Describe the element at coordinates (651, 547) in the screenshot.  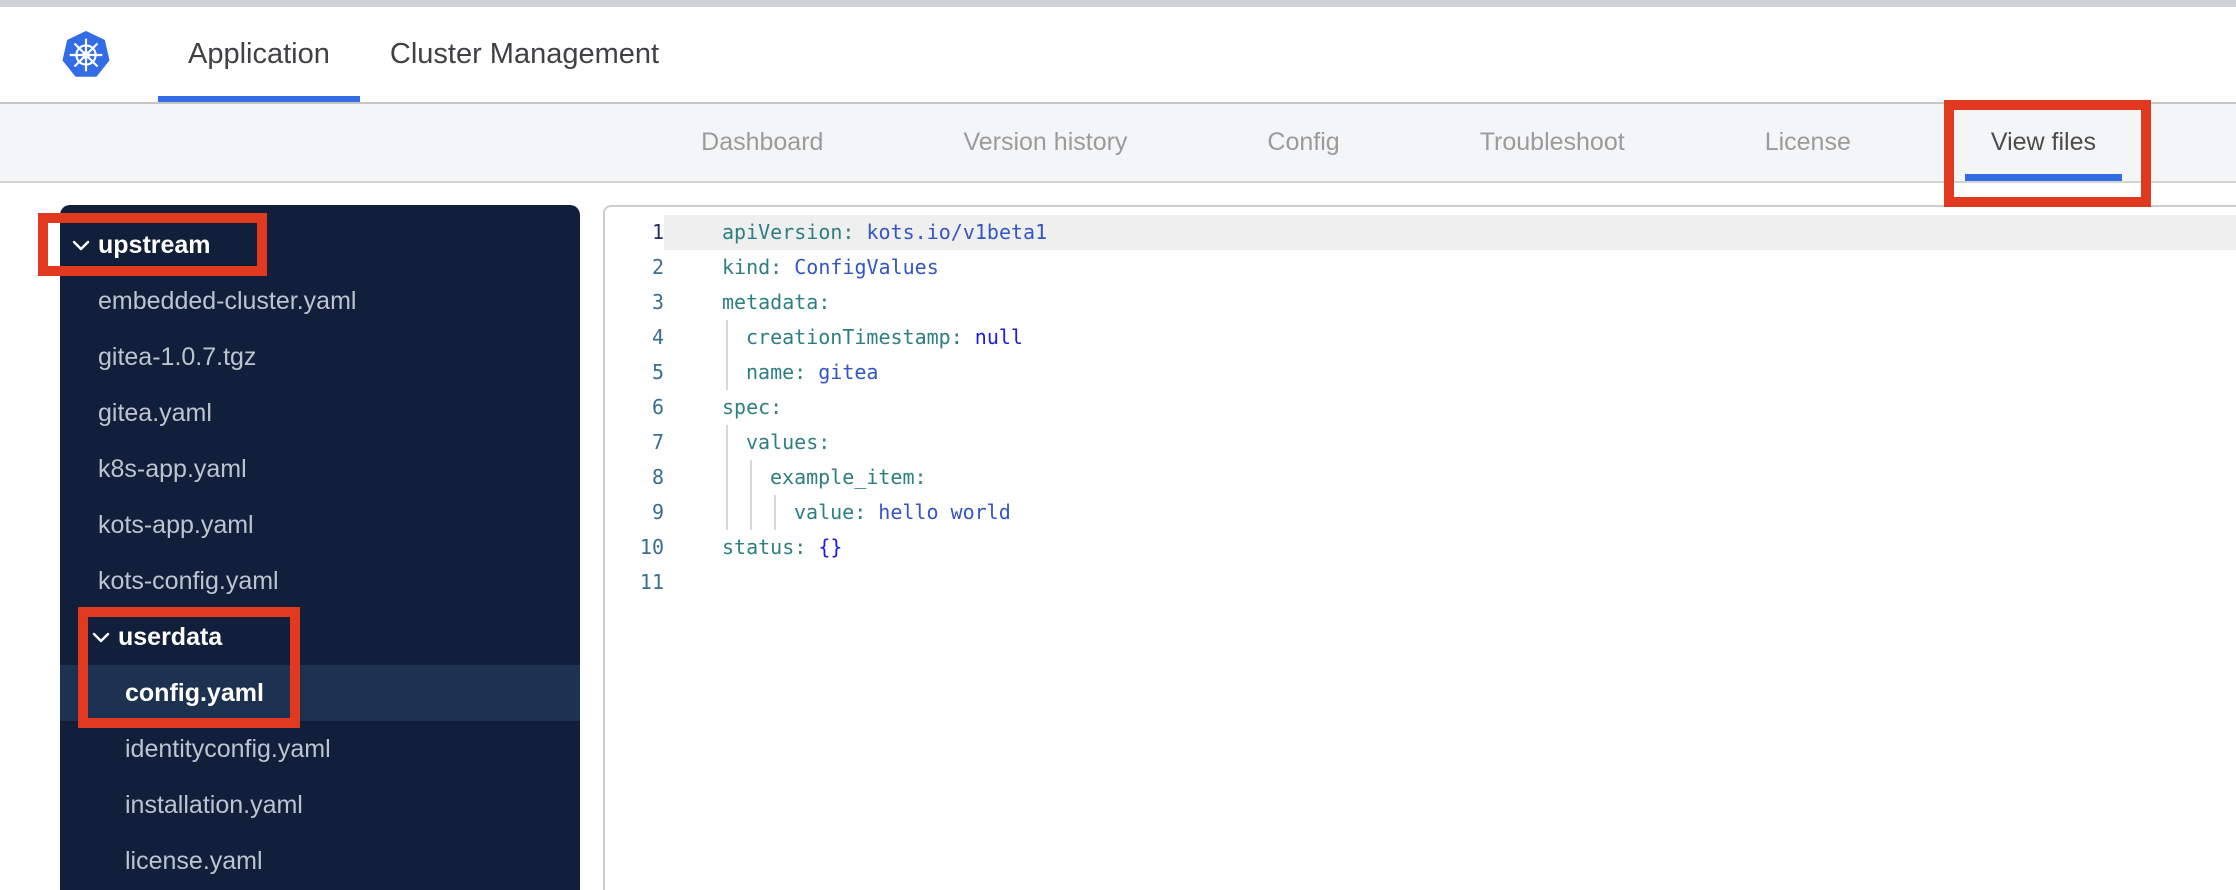
I see `line-number: 10` at that location.